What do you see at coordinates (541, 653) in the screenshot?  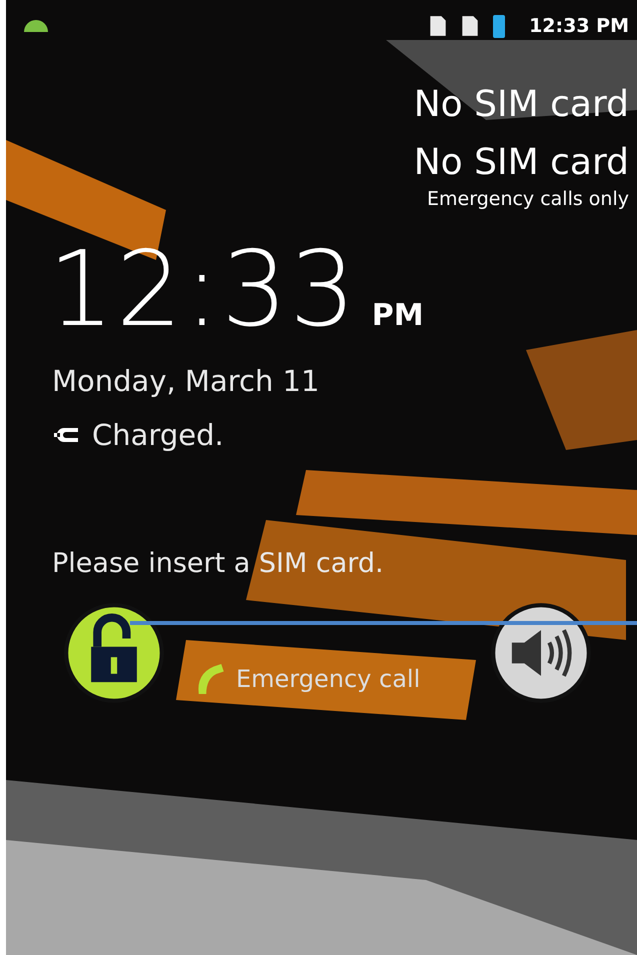 I see `speaker-icon` at bounding box center [541, 653].